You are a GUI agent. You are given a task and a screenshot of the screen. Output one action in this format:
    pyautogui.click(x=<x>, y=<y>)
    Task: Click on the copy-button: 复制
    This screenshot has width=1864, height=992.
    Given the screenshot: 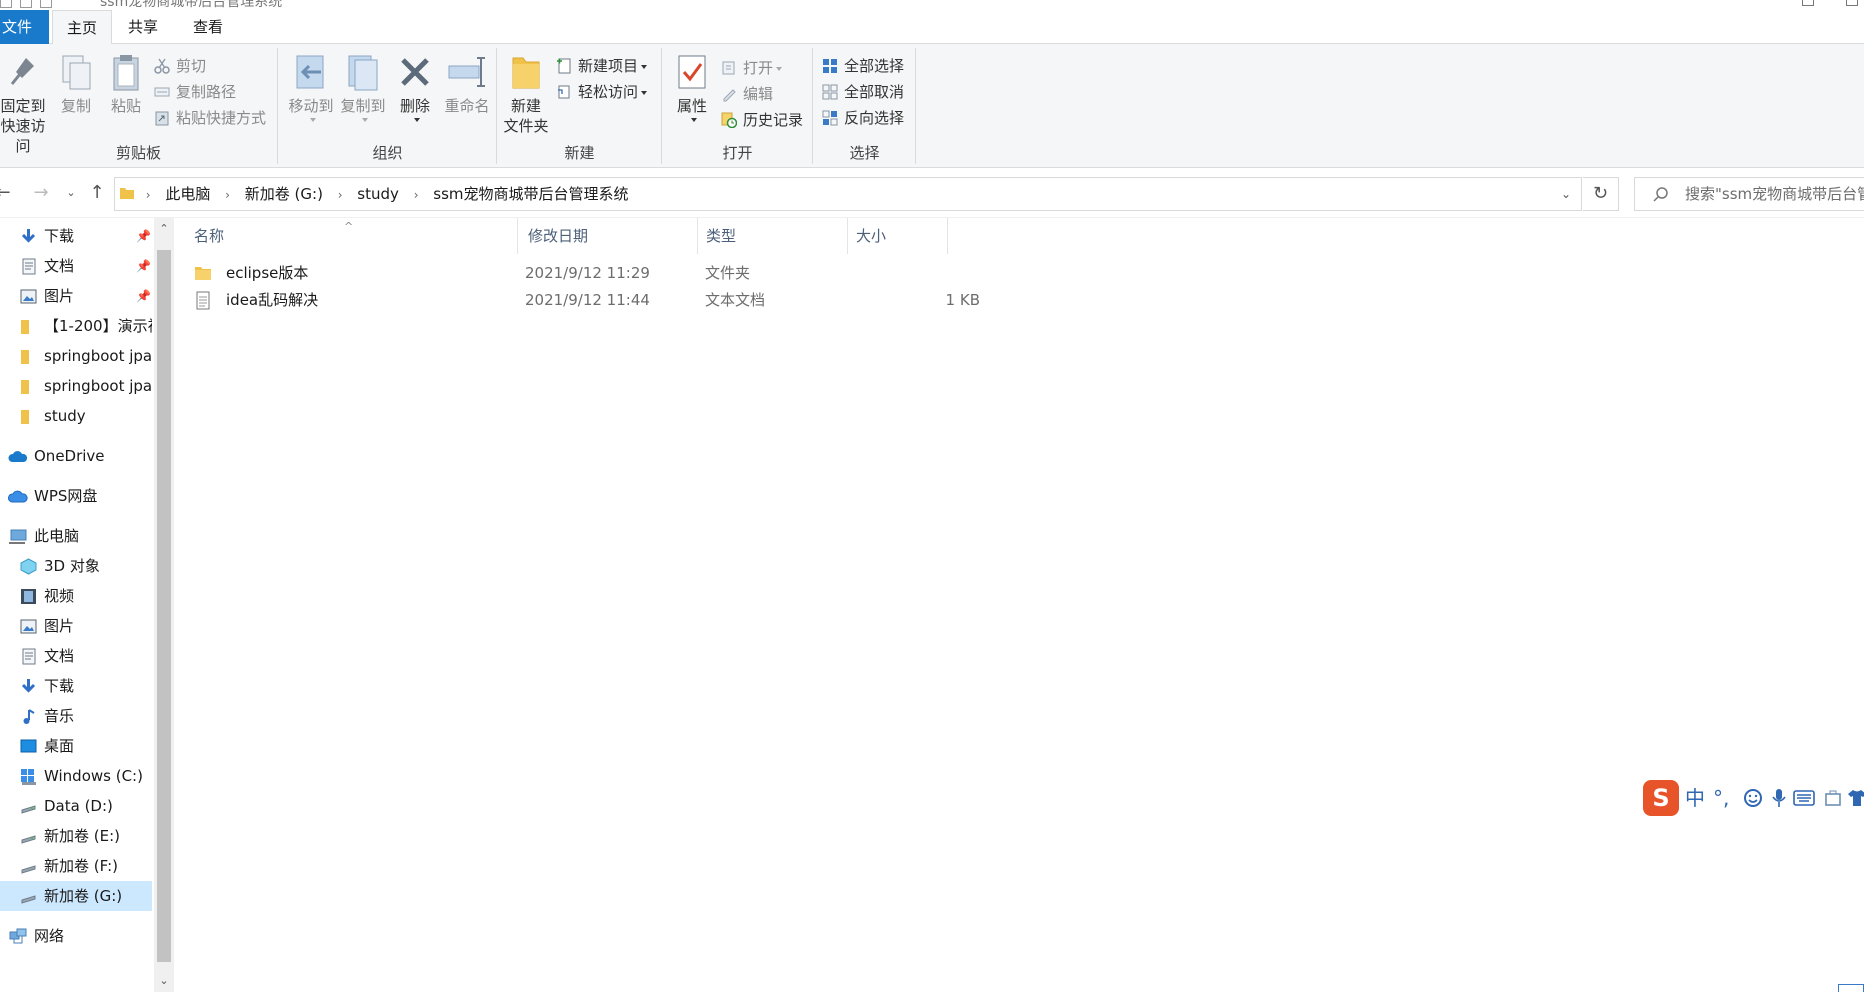 What is the action you would take?
    pyautogui.click(x=76, y=84)
    